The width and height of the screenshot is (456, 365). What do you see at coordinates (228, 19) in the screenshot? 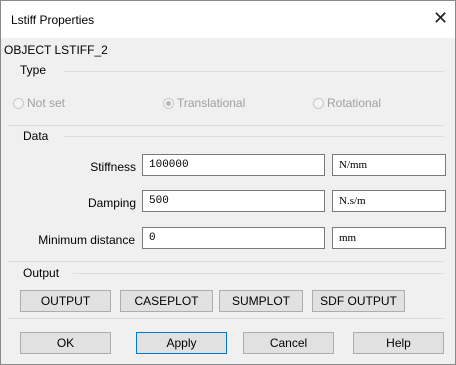
I see `title-bar: Lstiff Properties ✕` at bounding box center [228, 19].